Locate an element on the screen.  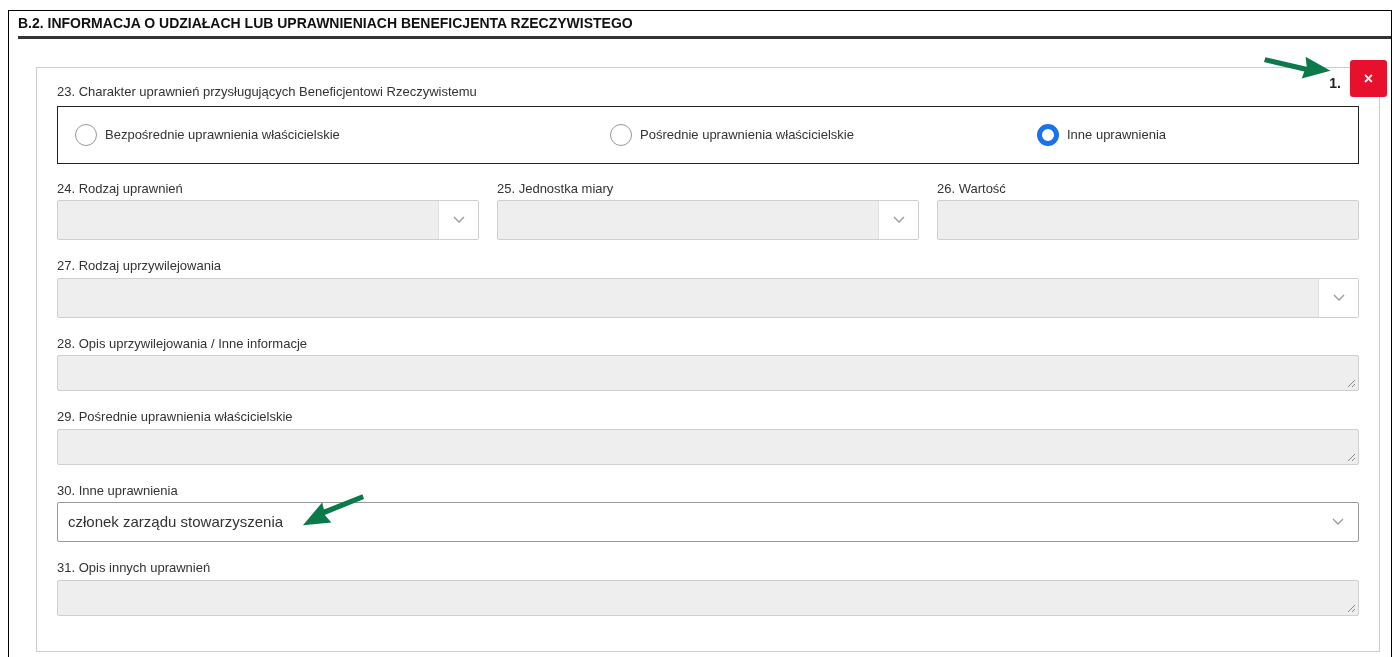
field-label: 29. Pośrednie uprawnienia właścicielskie is located at coordinates (175, 417).